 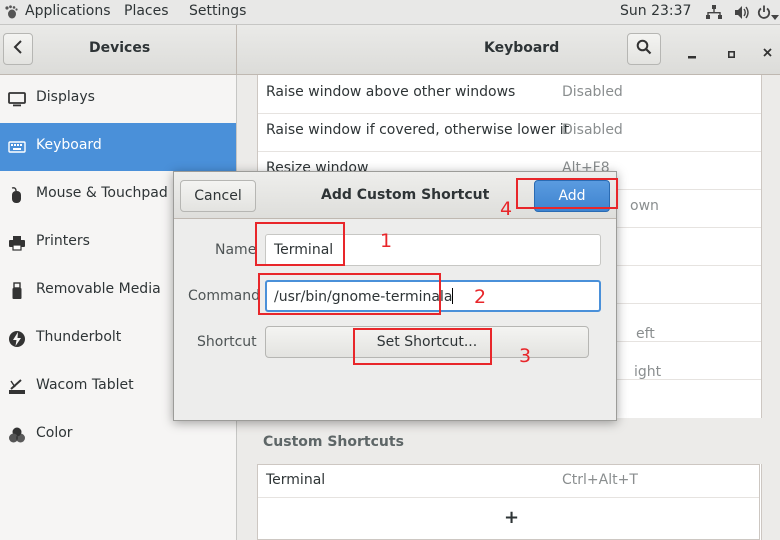 What do you see at coordinates (764, 14) in the screenshot?
I see `power-icon` at bounding box center [764, 14].